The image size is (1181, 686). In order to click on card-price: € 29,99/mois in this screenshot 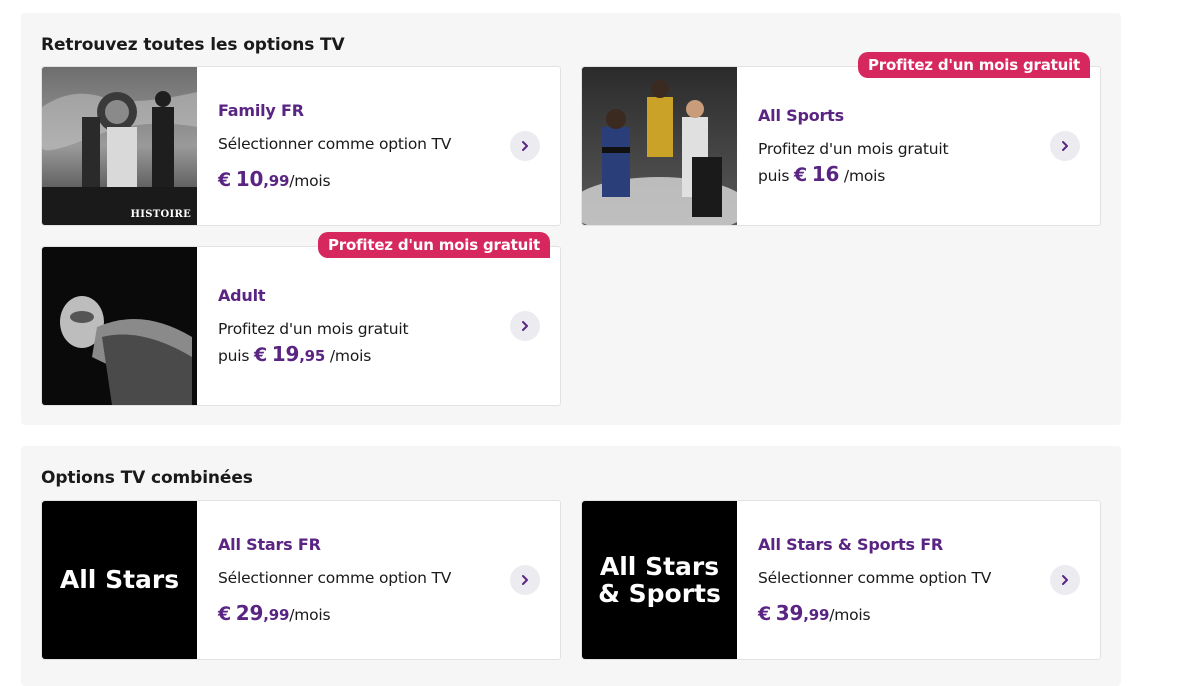, I will do `click(274, 613)`.